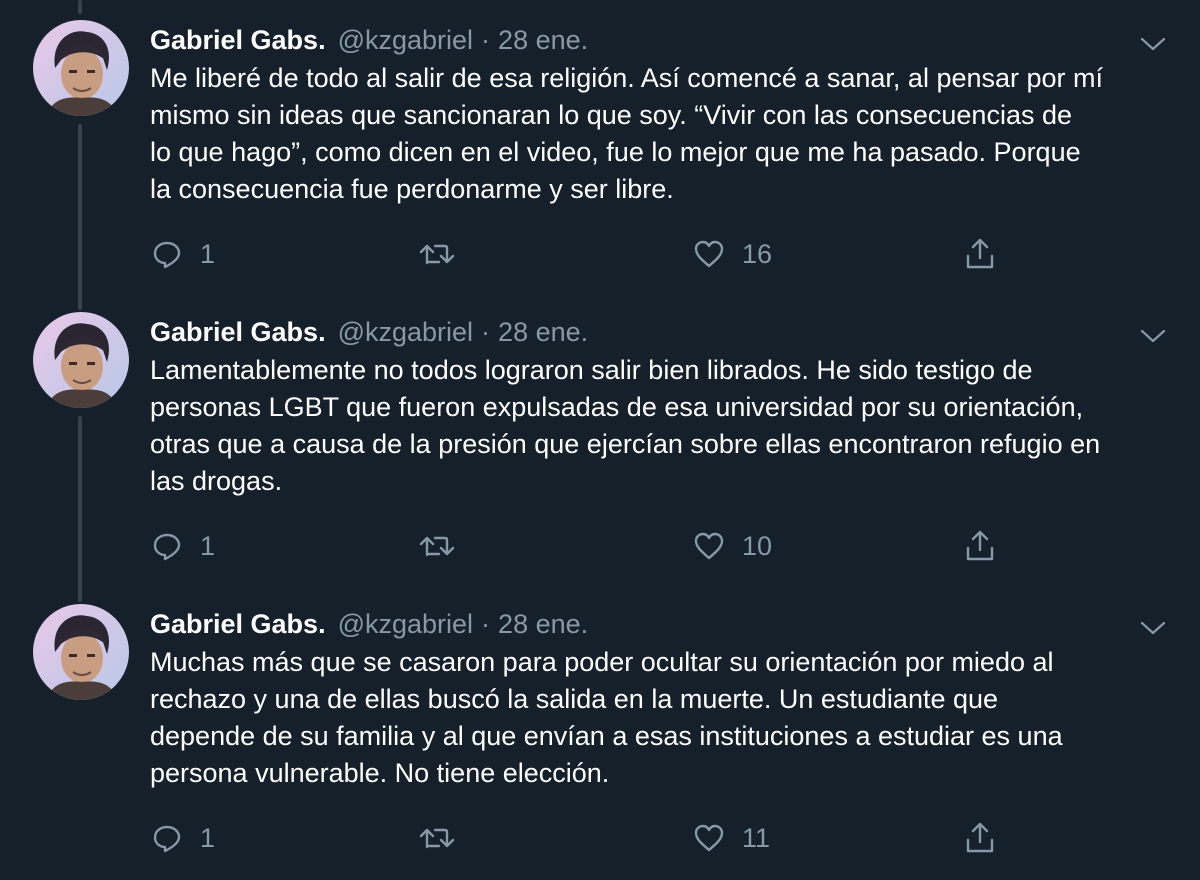 The image size is (1200, 880). What do you see at coordinates (216, 481) in the screenshot?
I see `tweet-text-line: las drogas.` at bounding box center [216, 481].